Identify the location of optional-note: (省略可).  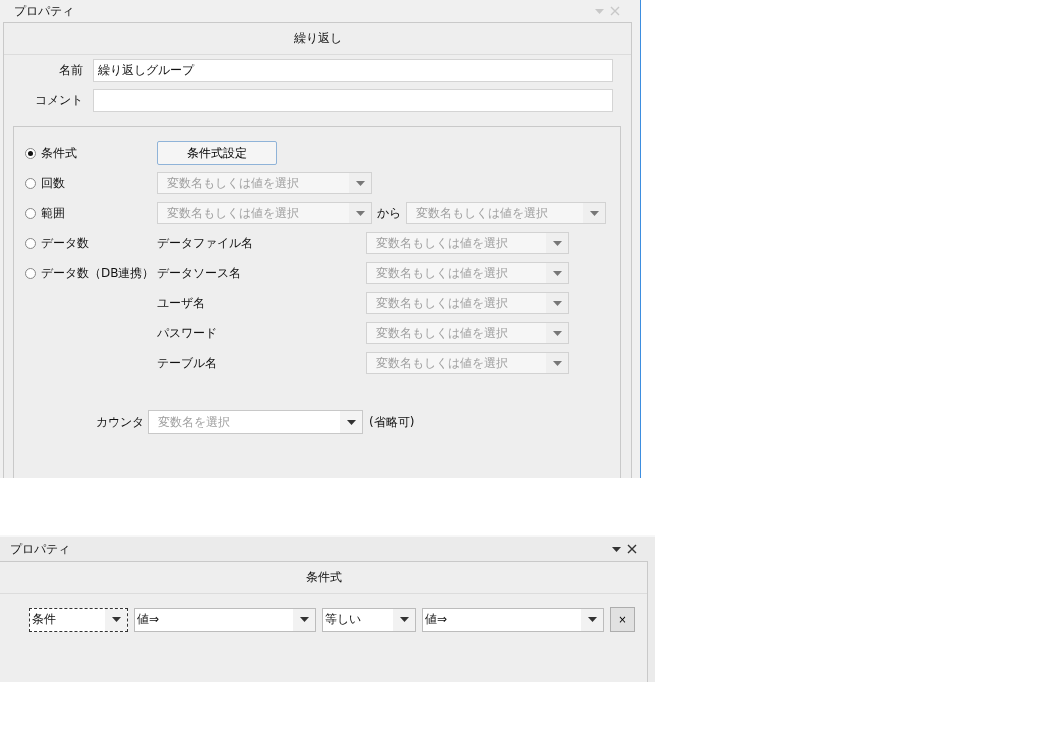
(392, 422).